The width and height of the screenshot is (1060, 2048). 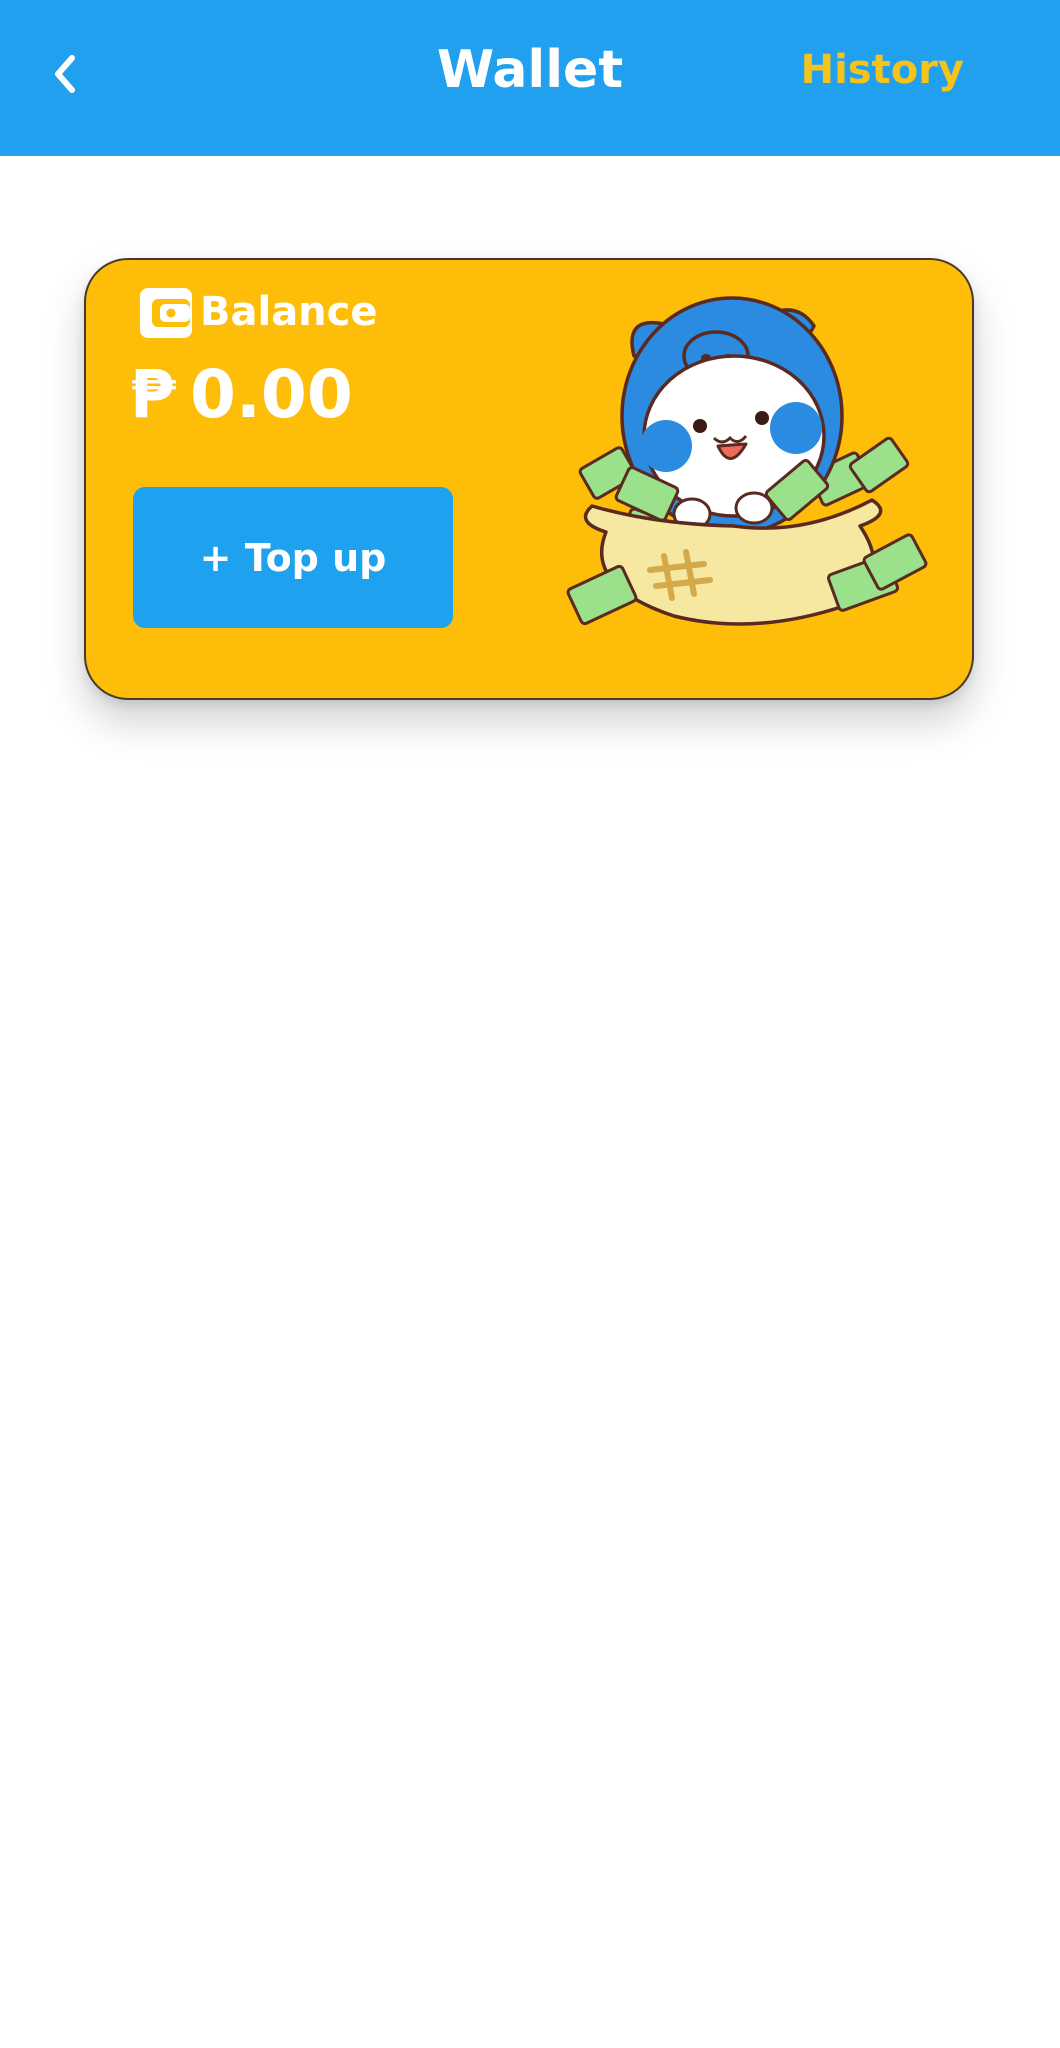 What do you see at coordinates (530, 78) in the screenshot?
I see `app-header: Wallet History` at bounding box center [530, 78].